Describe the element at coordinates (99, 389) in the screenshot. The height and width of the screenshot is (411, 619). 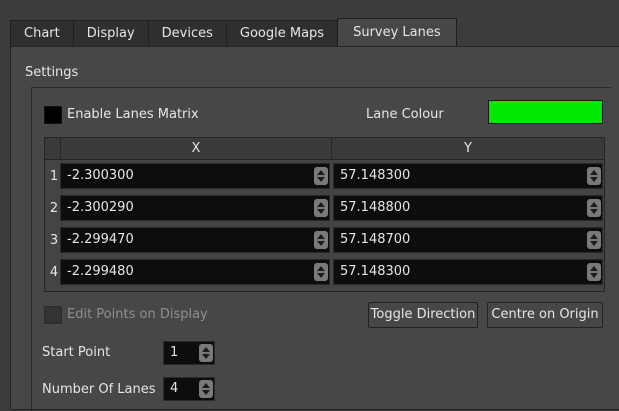
I see `number-of-lanes-label: Number Of Lanes` at that location.